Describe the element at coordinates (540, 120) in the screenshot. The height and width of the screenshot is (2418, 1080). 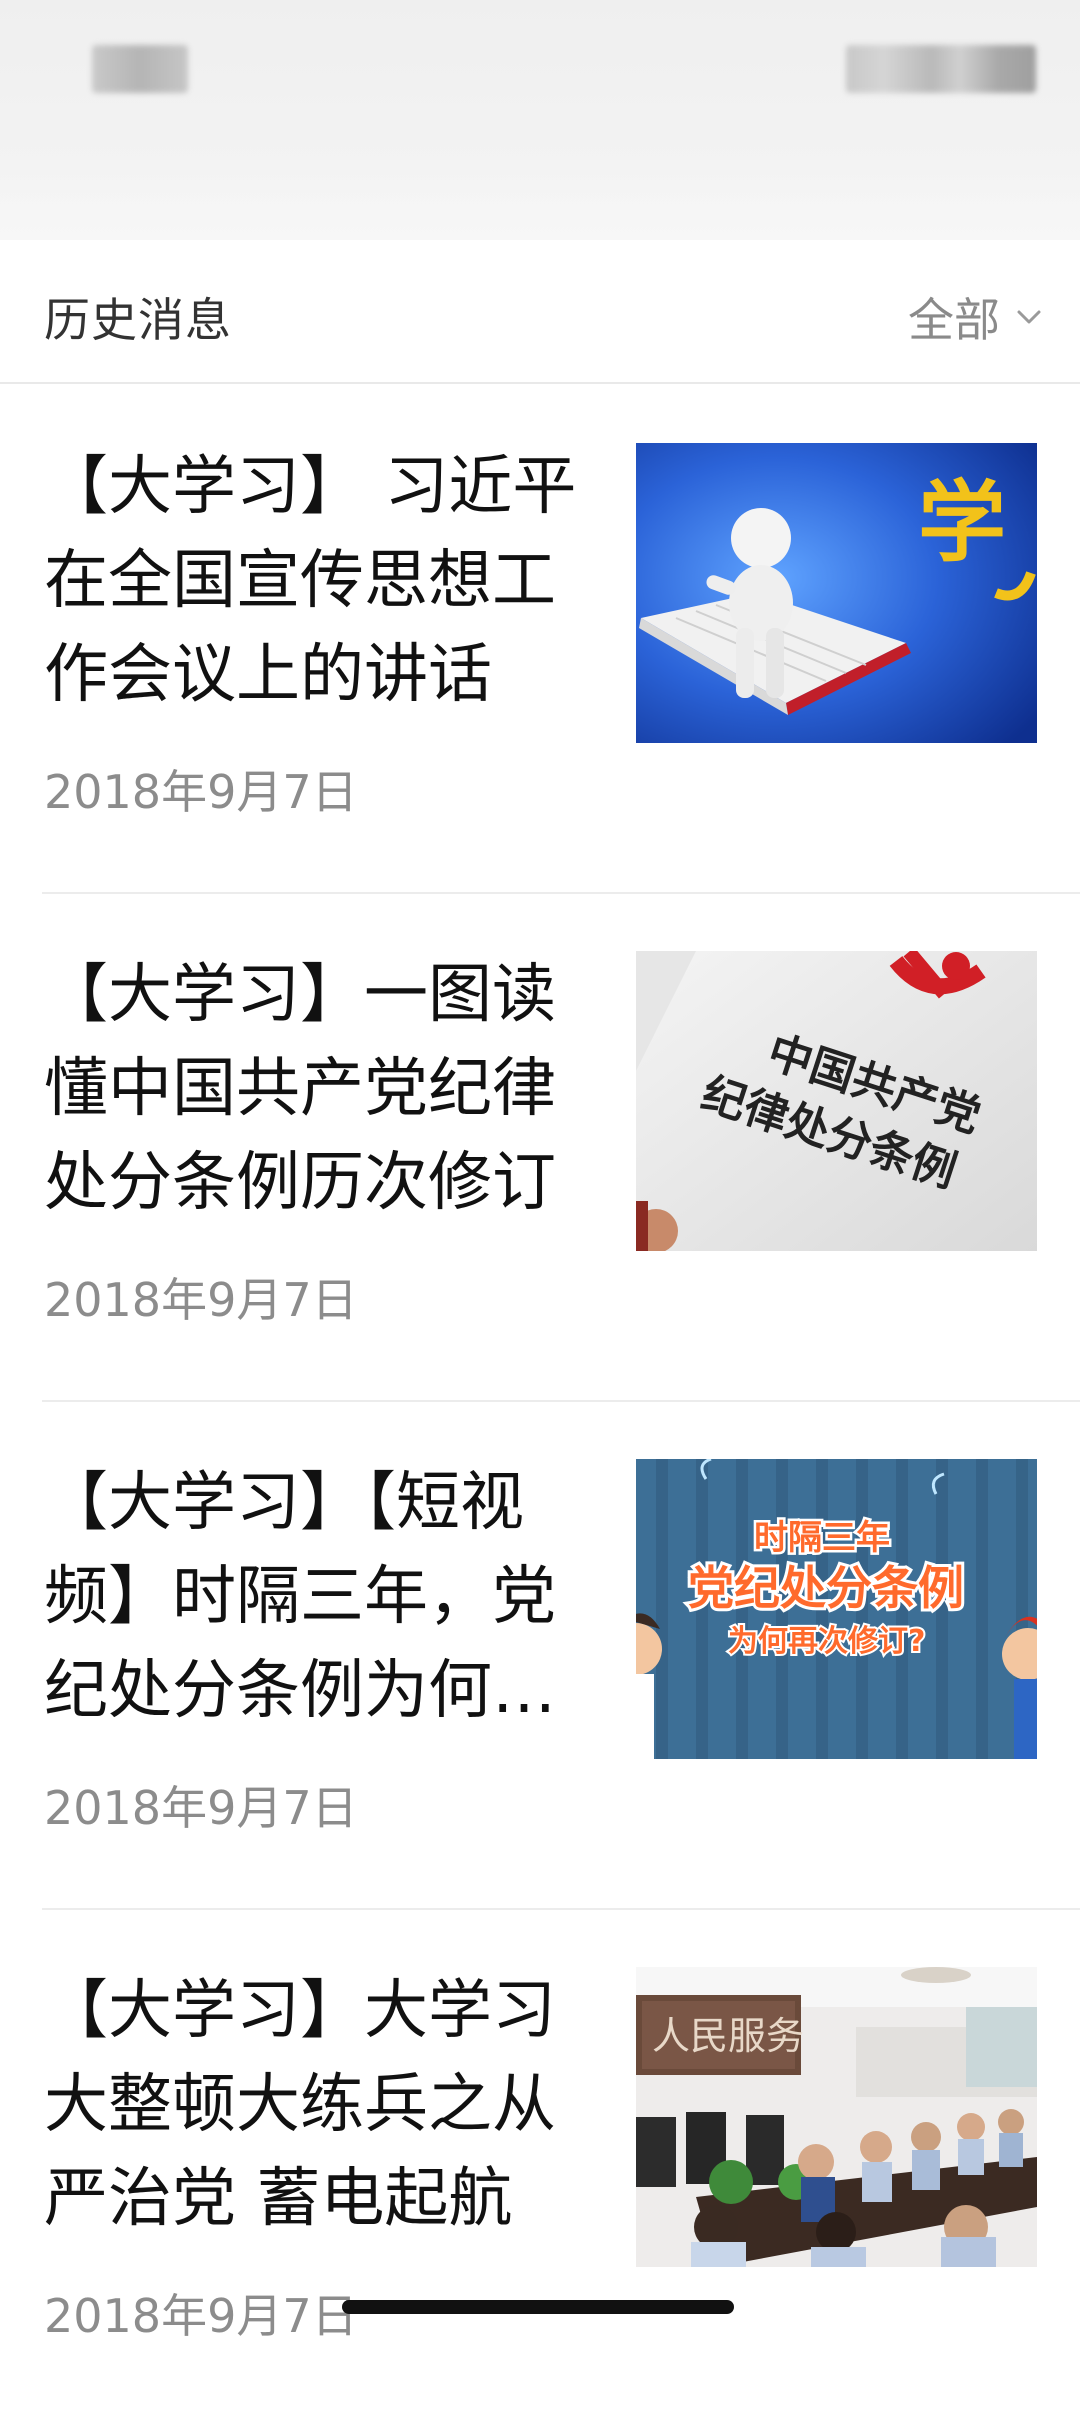
I see `account-header` at that location.